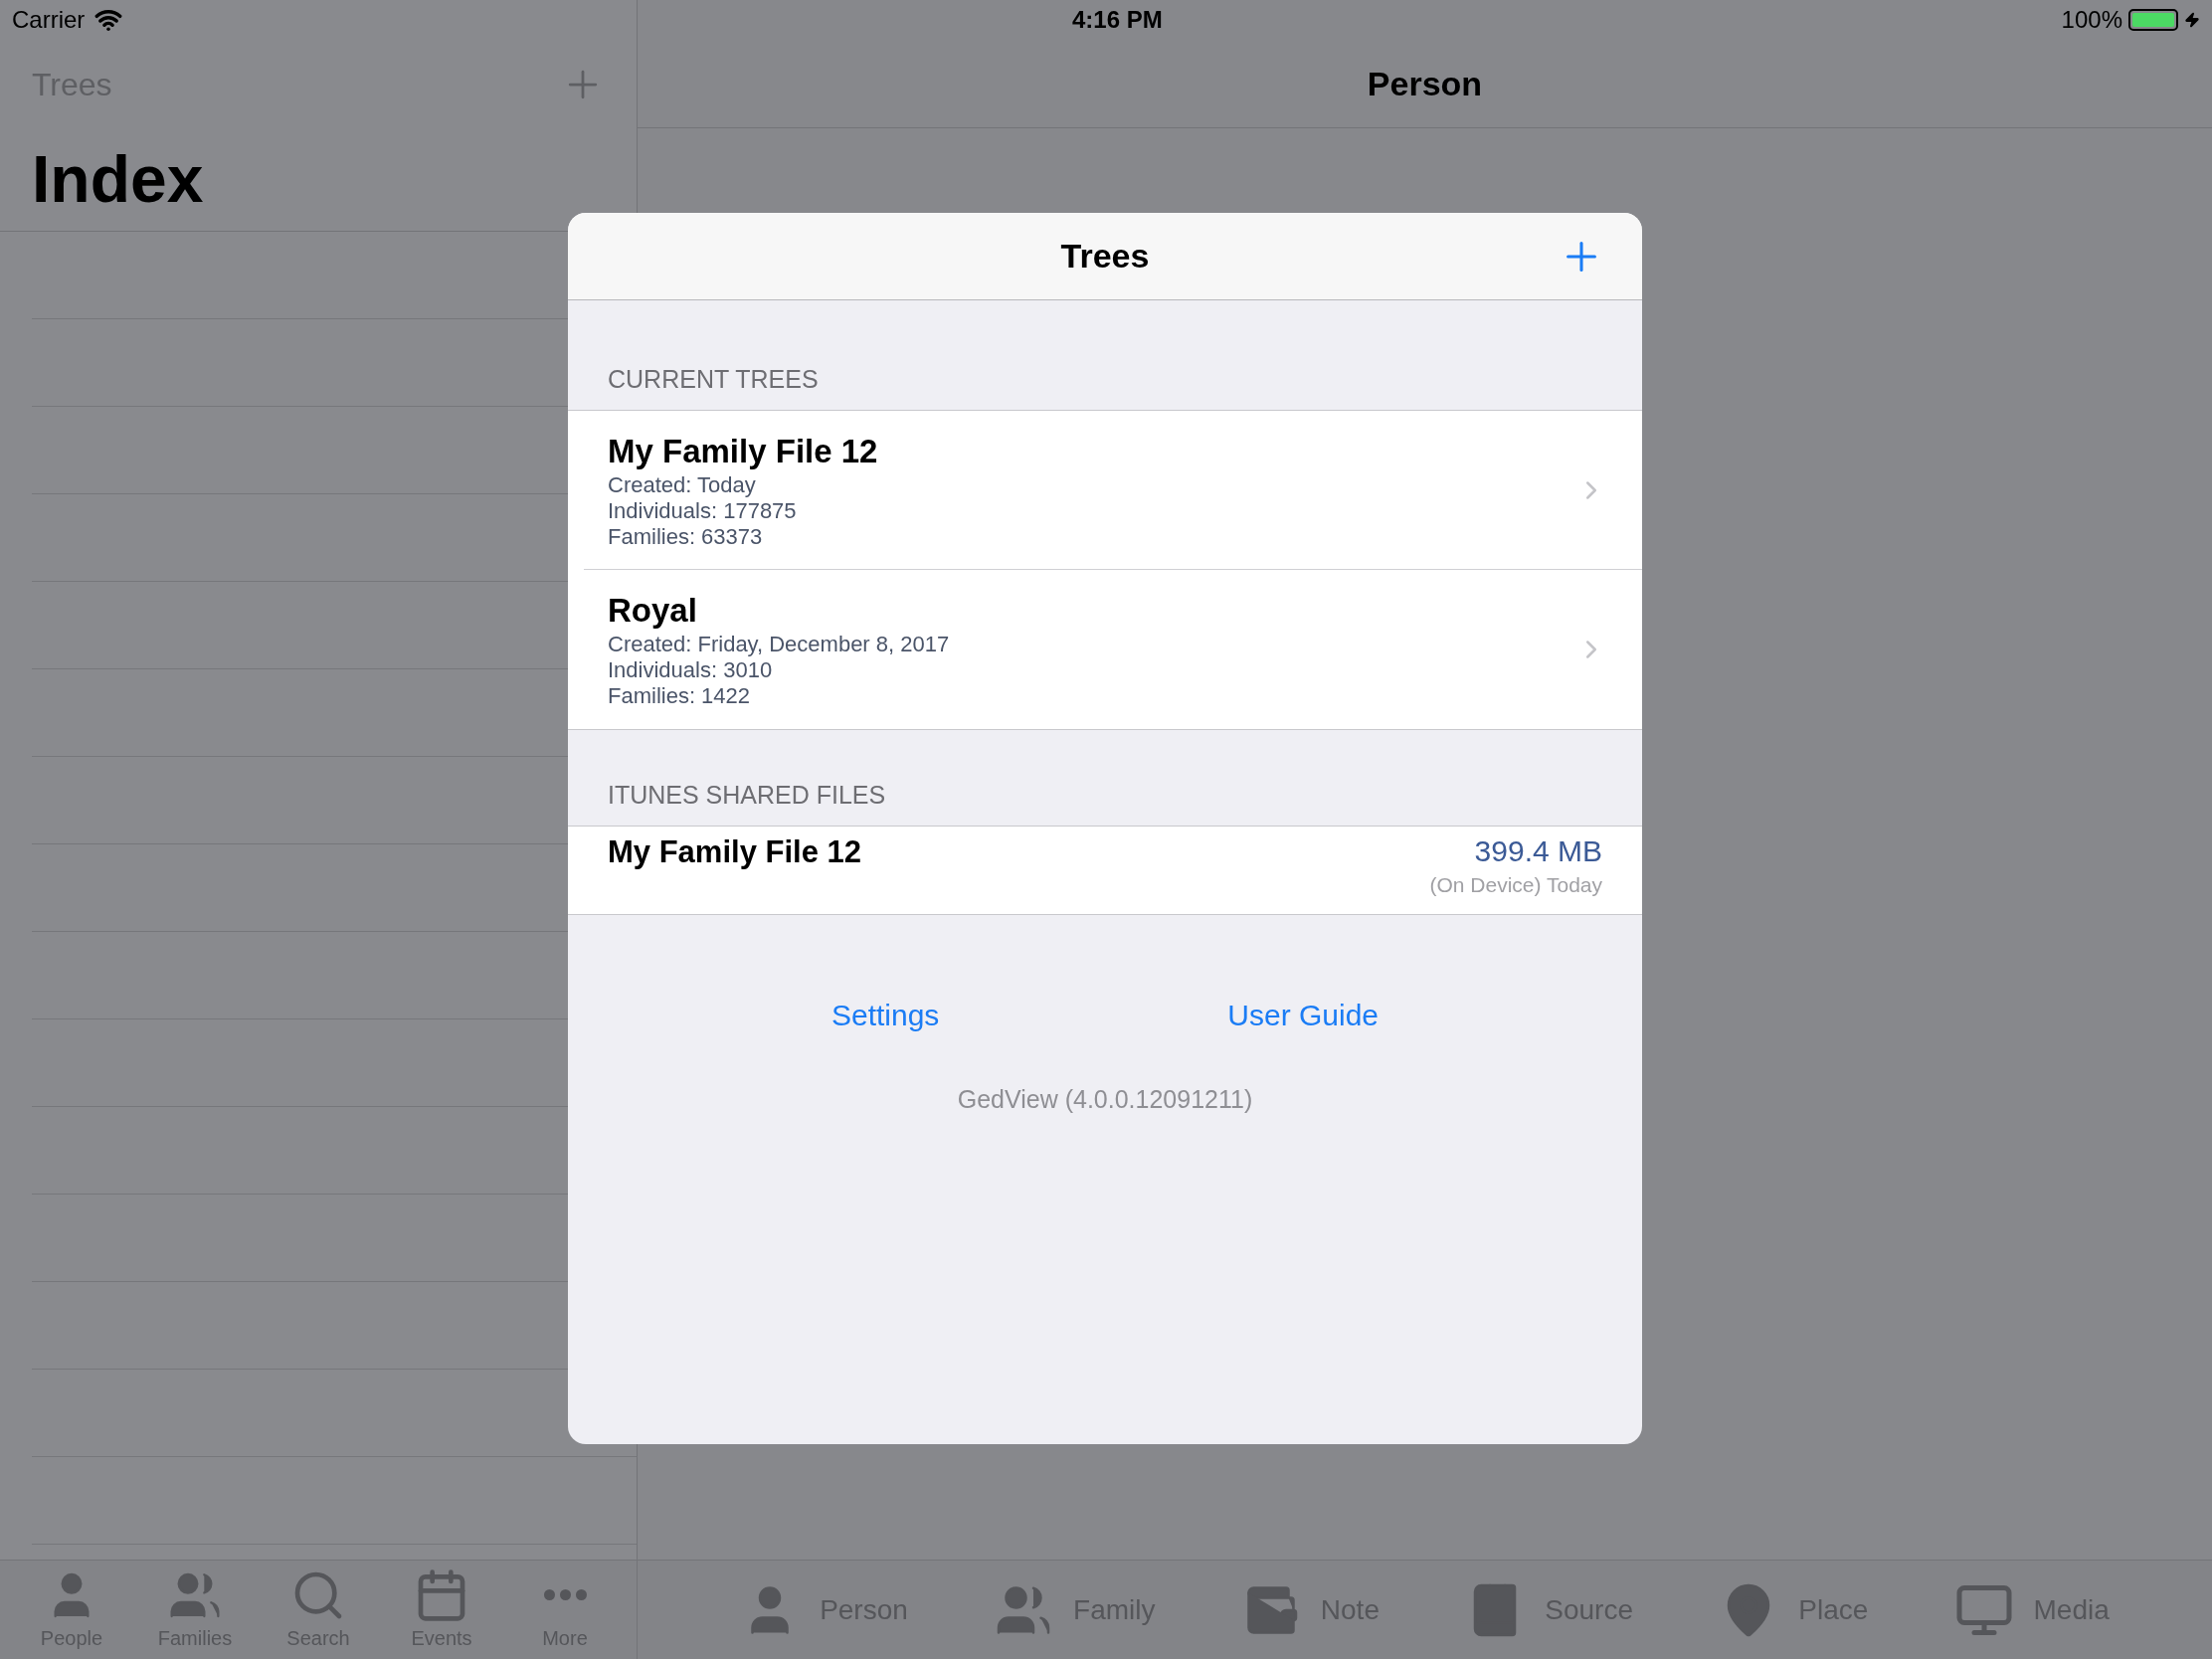 The height and width of the screenshot is (1659, 2212). What do you see at coordinates (2153, 20) in the screenshot?
I see `battery-icon` at bounding box center [2153, 20].